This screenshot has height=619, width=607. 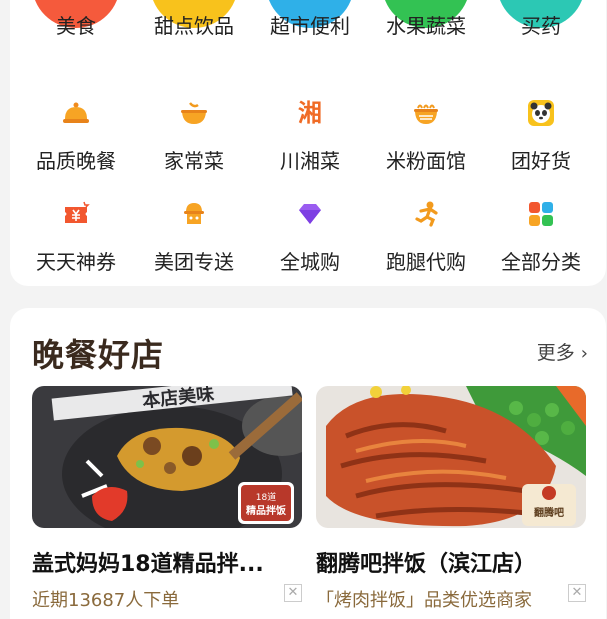 What do you see at coordinates (541, 161) in the screenshot?
I see `category-label: 团好货` at bounding box center [541, 161].